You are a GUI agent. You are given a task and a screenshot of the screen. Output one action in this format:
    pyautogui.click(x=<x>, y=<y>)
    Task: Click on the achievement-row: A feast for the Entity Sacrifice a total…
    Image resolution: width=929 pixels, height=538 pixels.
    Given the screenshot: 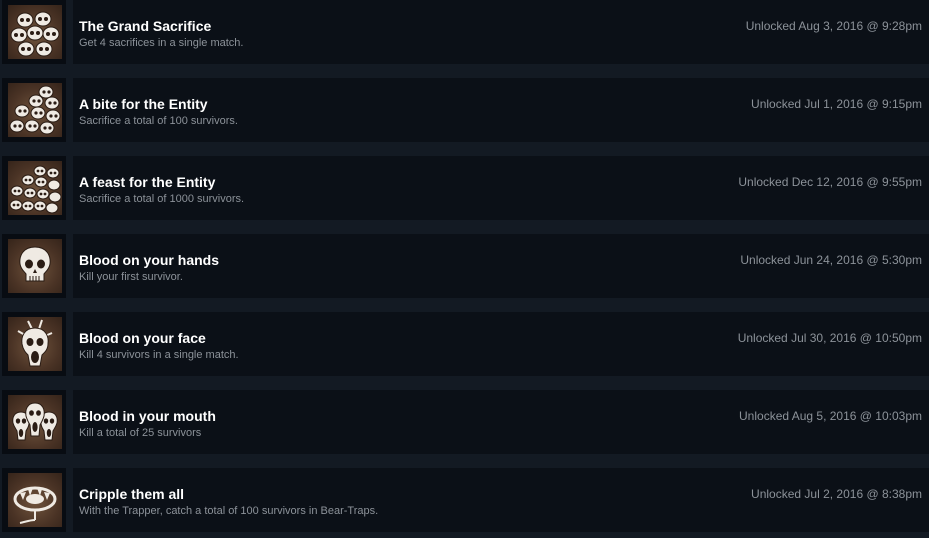 What is the action you would take?
    pyautogui.click(x=464, y=189)
    